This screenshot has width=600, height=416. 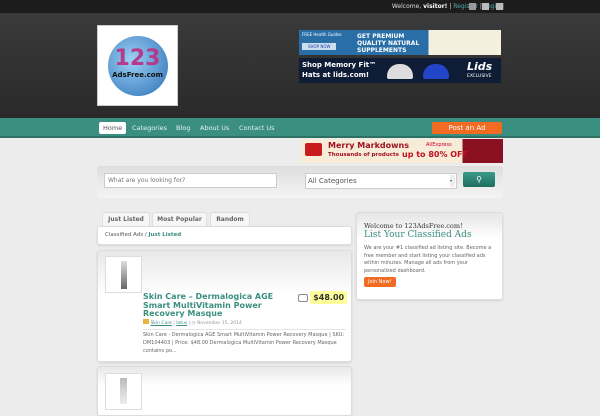 I want to click on logo-text: 123, so click(x=137, y=58).